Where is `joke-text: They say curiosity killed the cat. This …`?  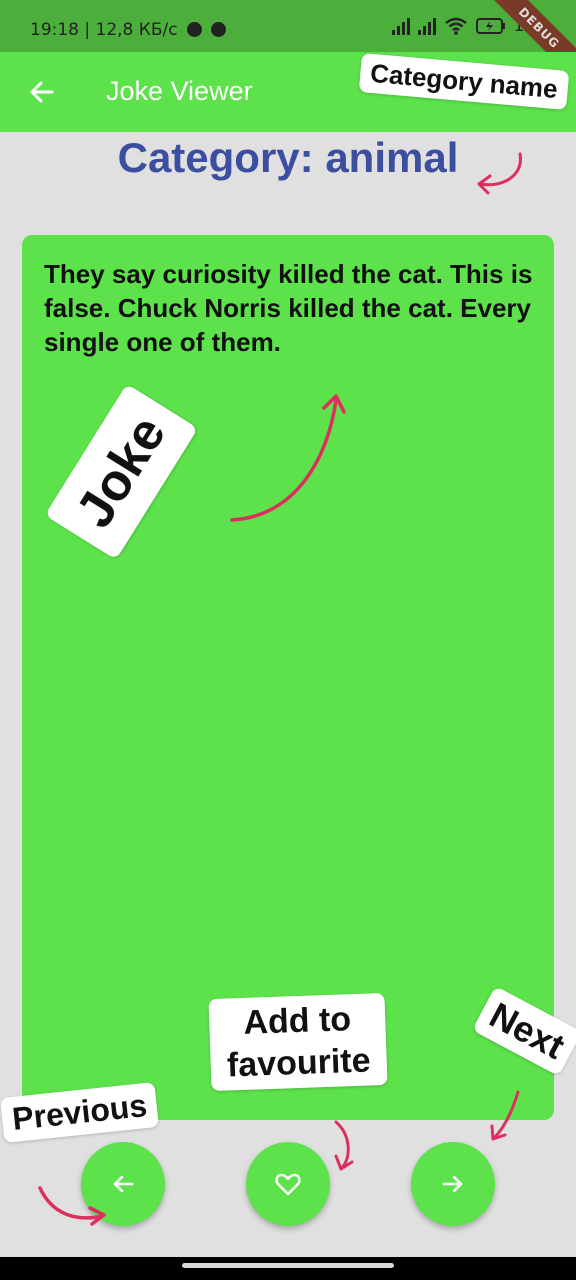 joke-text: They say curiosity killed the cat. This … is located at coordinates (288, 308).